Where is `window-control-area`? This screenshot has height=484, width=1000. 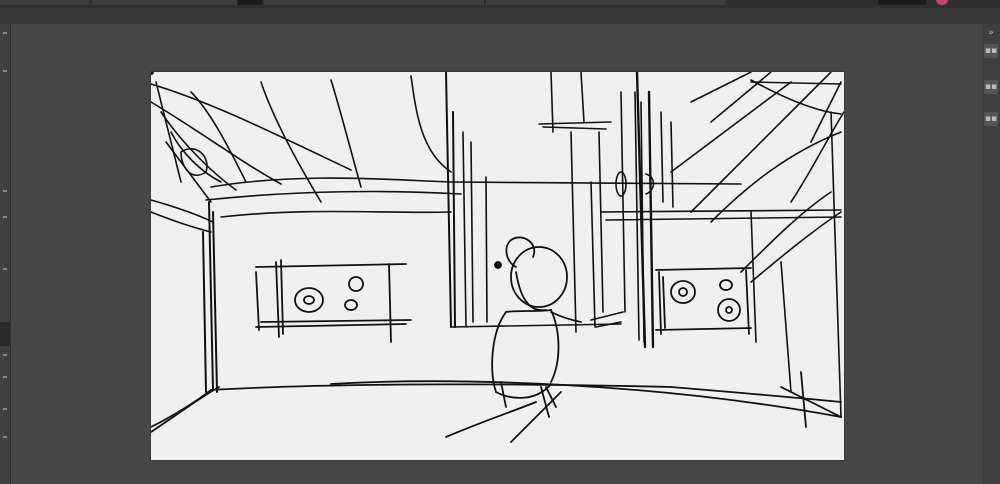 window-control-area is located at coordinates (902, 2).